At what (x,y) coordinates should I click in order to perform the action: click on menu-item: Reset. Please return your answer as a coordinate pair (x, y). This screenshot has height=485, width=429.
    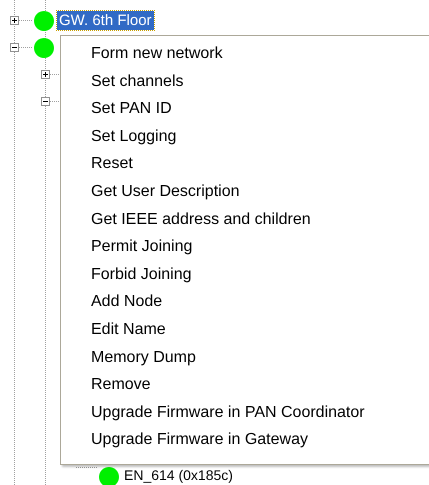
    Looking at the image, I should click on (245, 164).